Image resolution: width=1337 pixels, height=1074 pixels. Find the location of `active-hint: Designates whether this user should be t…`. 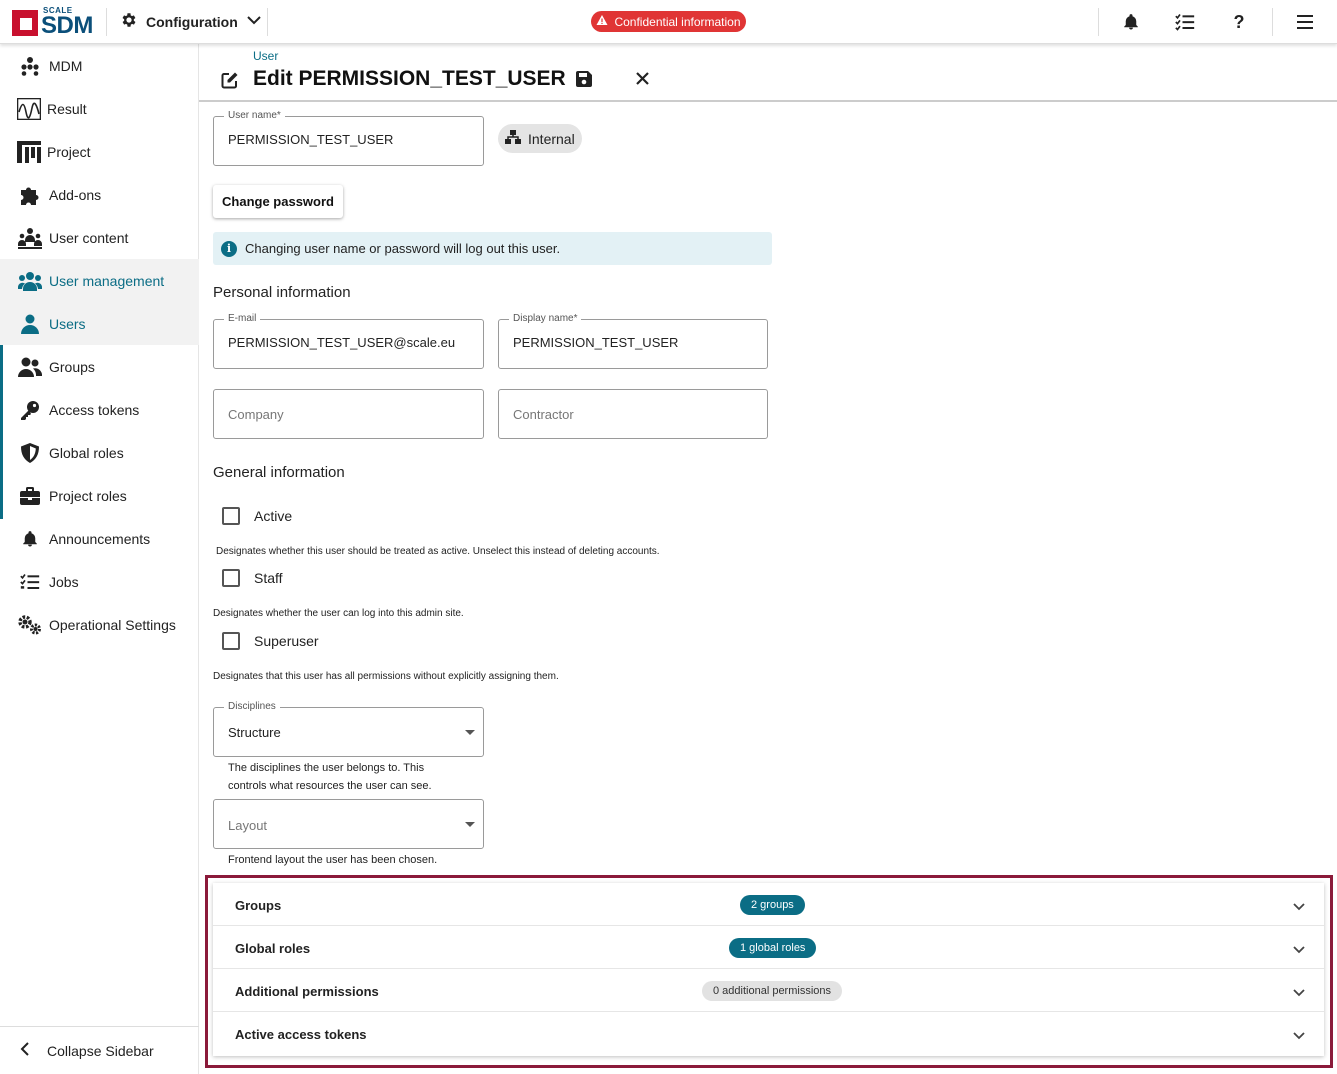

active-hint: Designates whether this user should be t… is located at coordinates (438, 551).